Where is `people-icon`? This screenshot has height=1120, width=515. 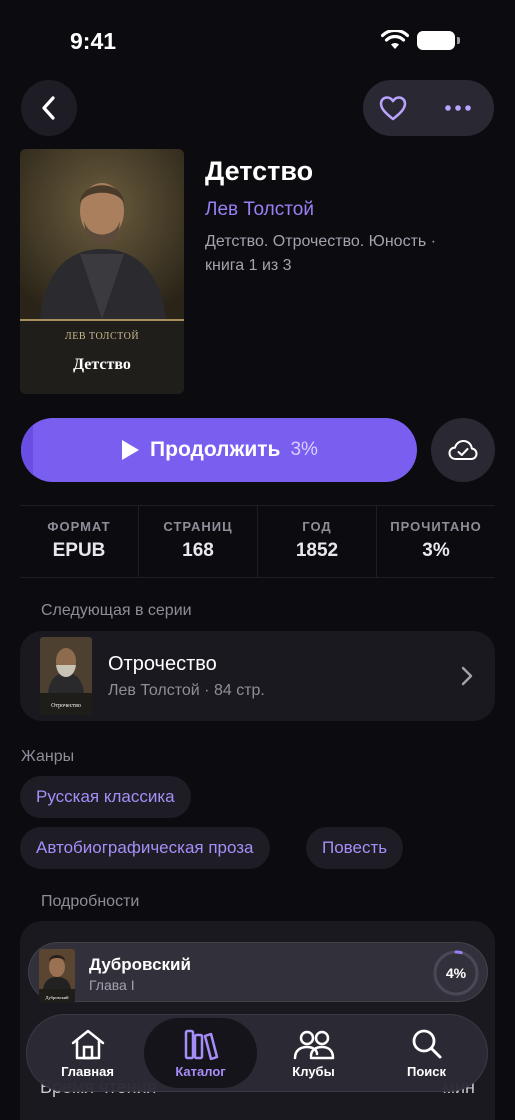 people-icon is located at coordinates (313, 1044).